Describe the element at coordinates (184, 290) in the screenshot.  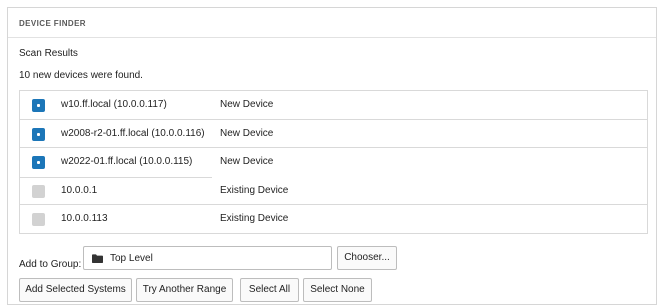
I see `try-another-range-button: Try Another Range` at that location.